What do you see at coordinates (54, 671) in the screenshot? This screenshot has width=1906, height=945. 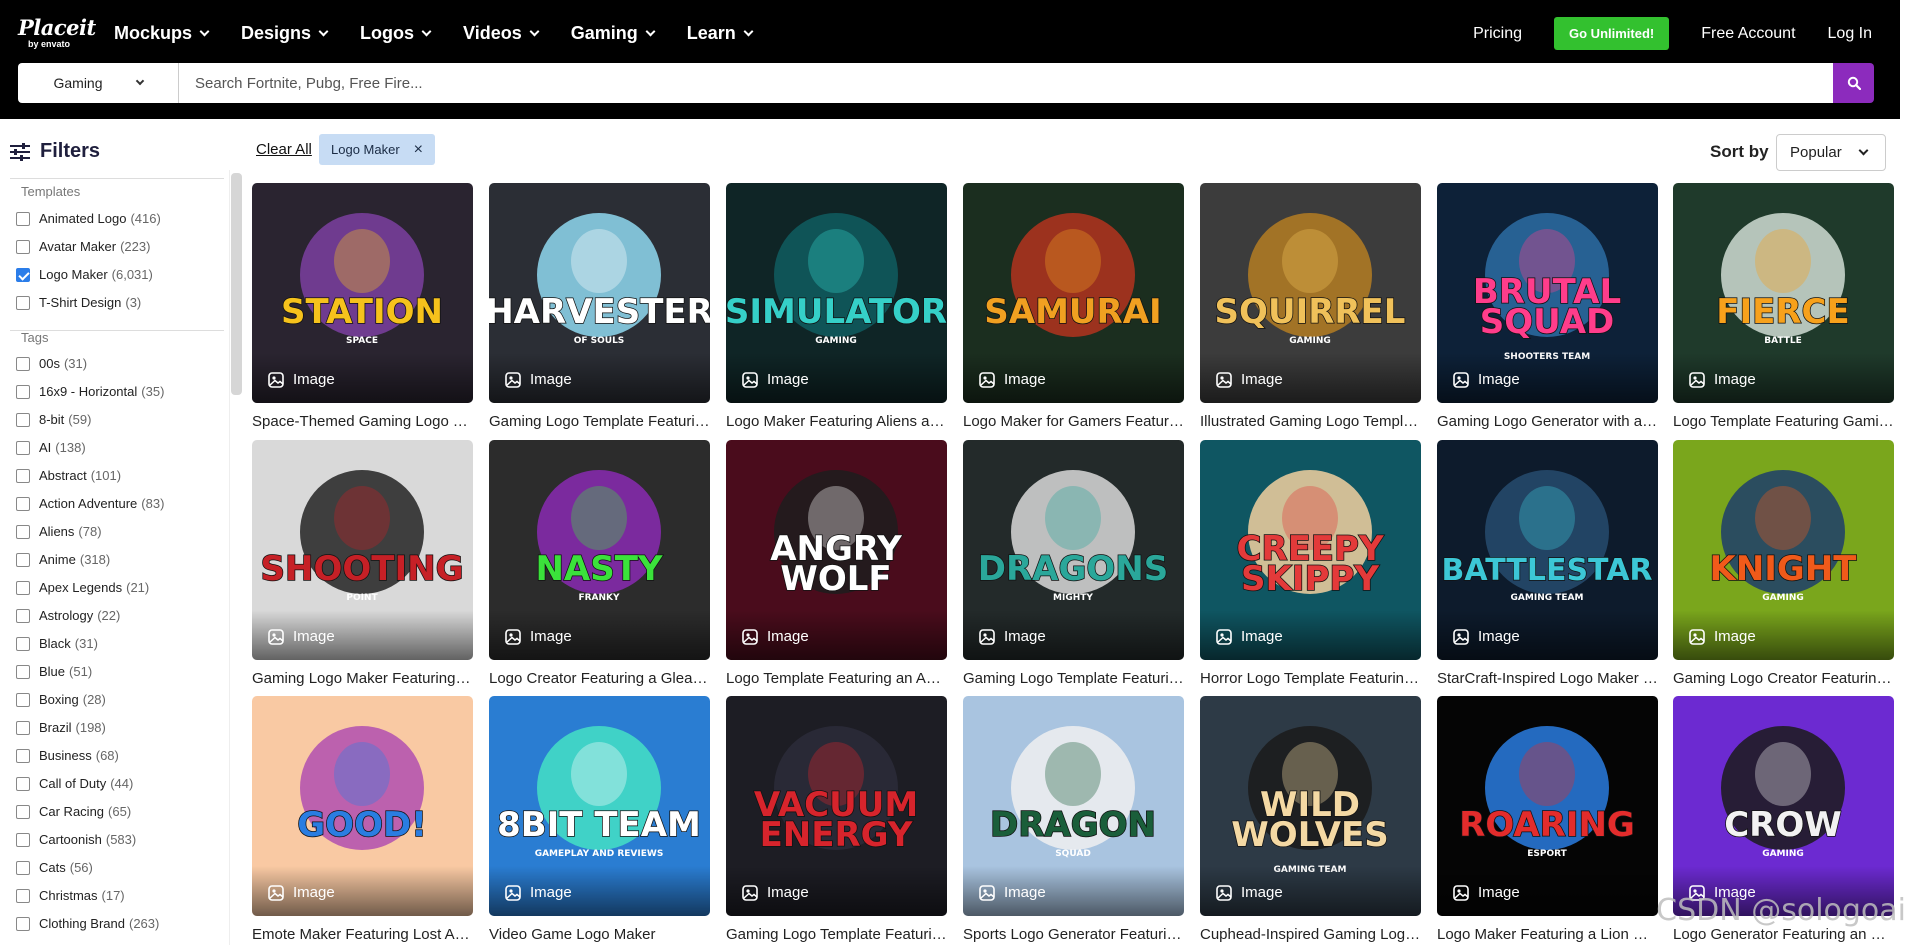 I see `filter-option: Blue (51)` at bounding box center [54, 671].